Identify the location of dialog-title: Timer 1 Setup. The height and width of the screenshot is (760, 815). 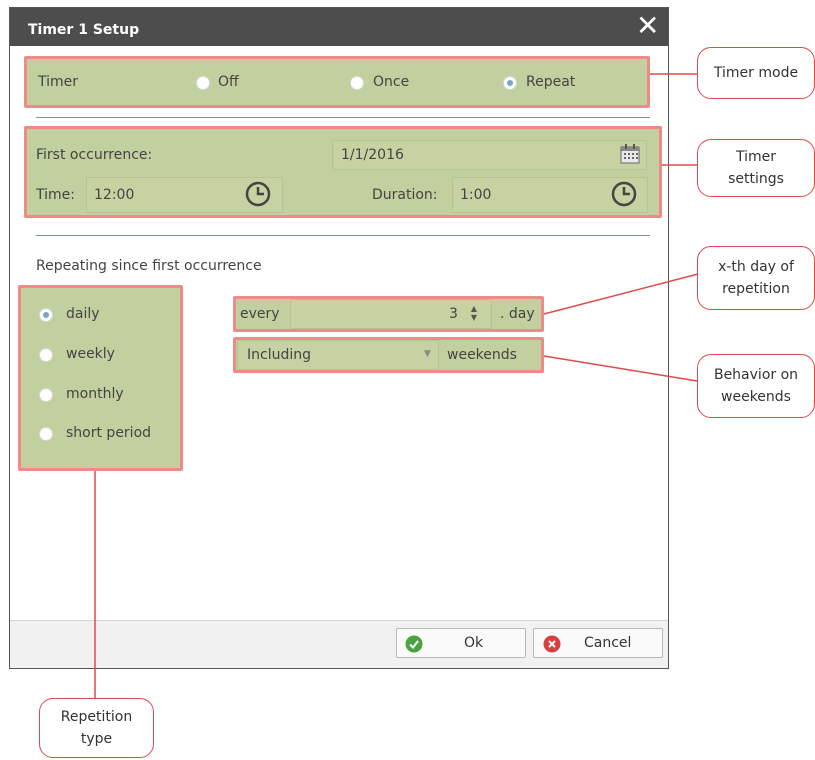
(84, 30).